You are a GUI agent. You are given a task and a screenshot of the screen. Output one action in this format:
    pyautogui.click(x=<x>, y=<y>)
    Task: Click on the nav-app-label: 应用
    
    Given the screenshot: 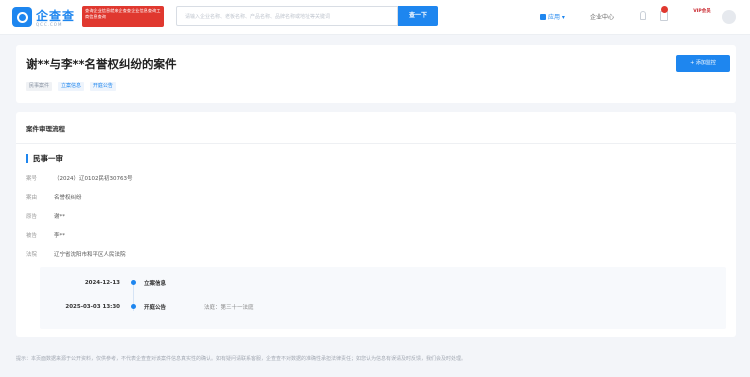 What is the action you would take?
    pyautogui.click(x=554, y=17)
    